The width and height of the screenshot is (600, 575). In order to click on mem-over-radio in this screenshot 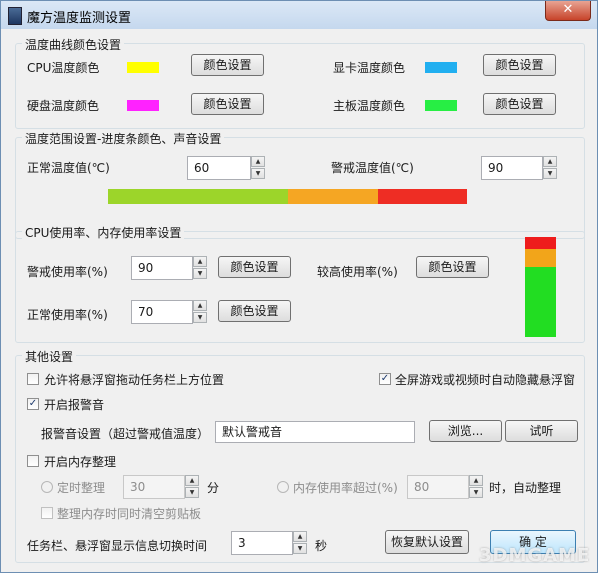, I will do `click(283, 487)`.